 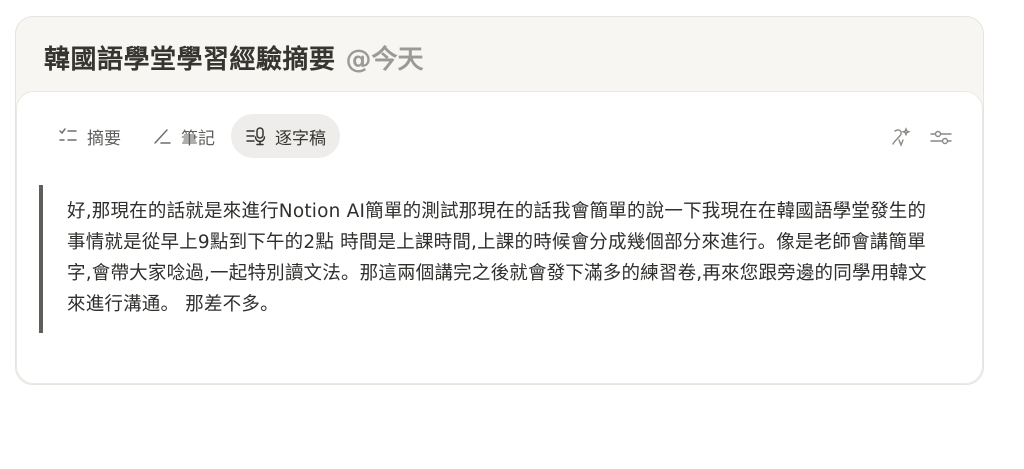 I want to click on page-title: 韓國語學堂學習經驗摘要, so click(x=190, y=57).